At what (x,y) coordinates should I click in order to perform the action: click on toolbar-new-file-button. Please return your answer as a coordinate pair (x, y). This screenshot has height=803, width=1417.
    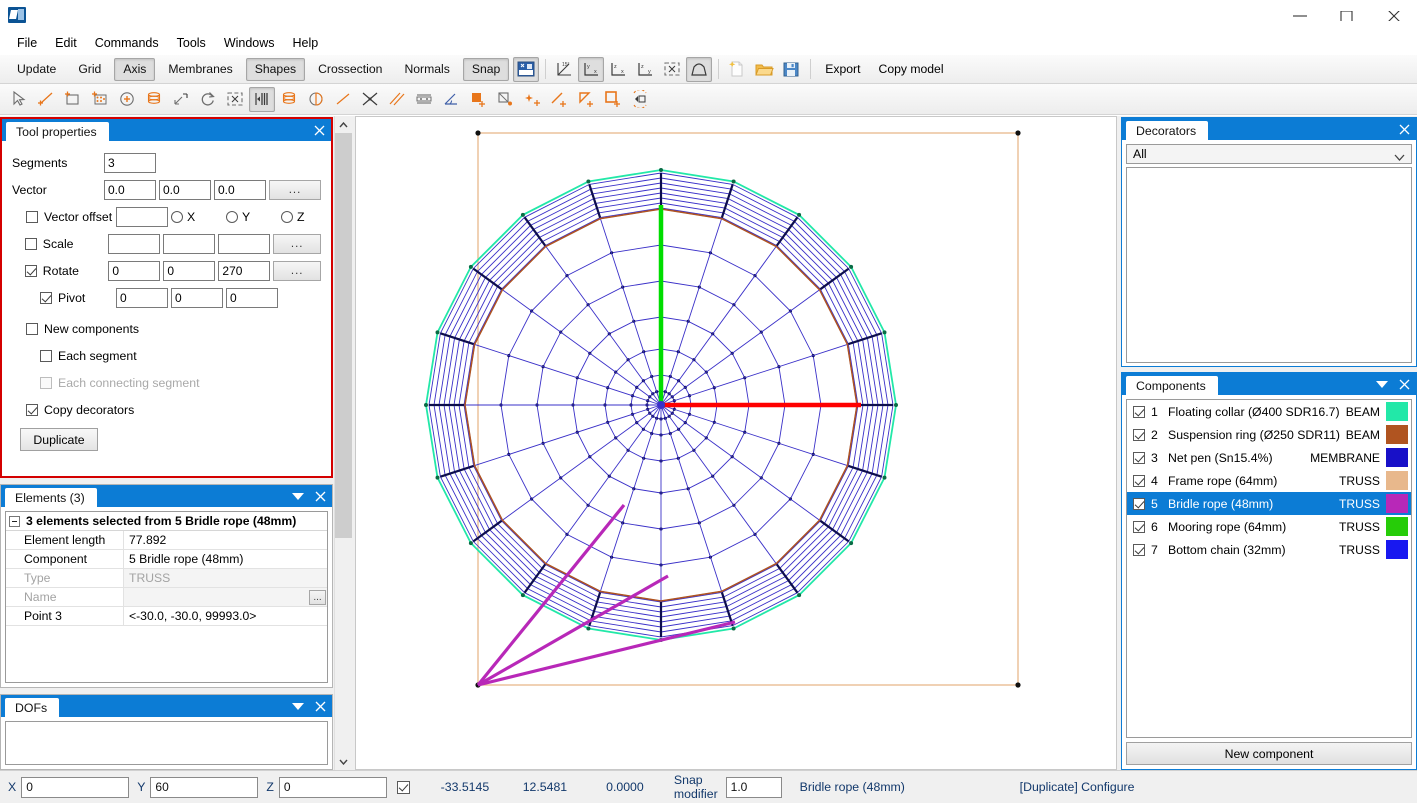
    Looking at the image, I should click on (737, 69).